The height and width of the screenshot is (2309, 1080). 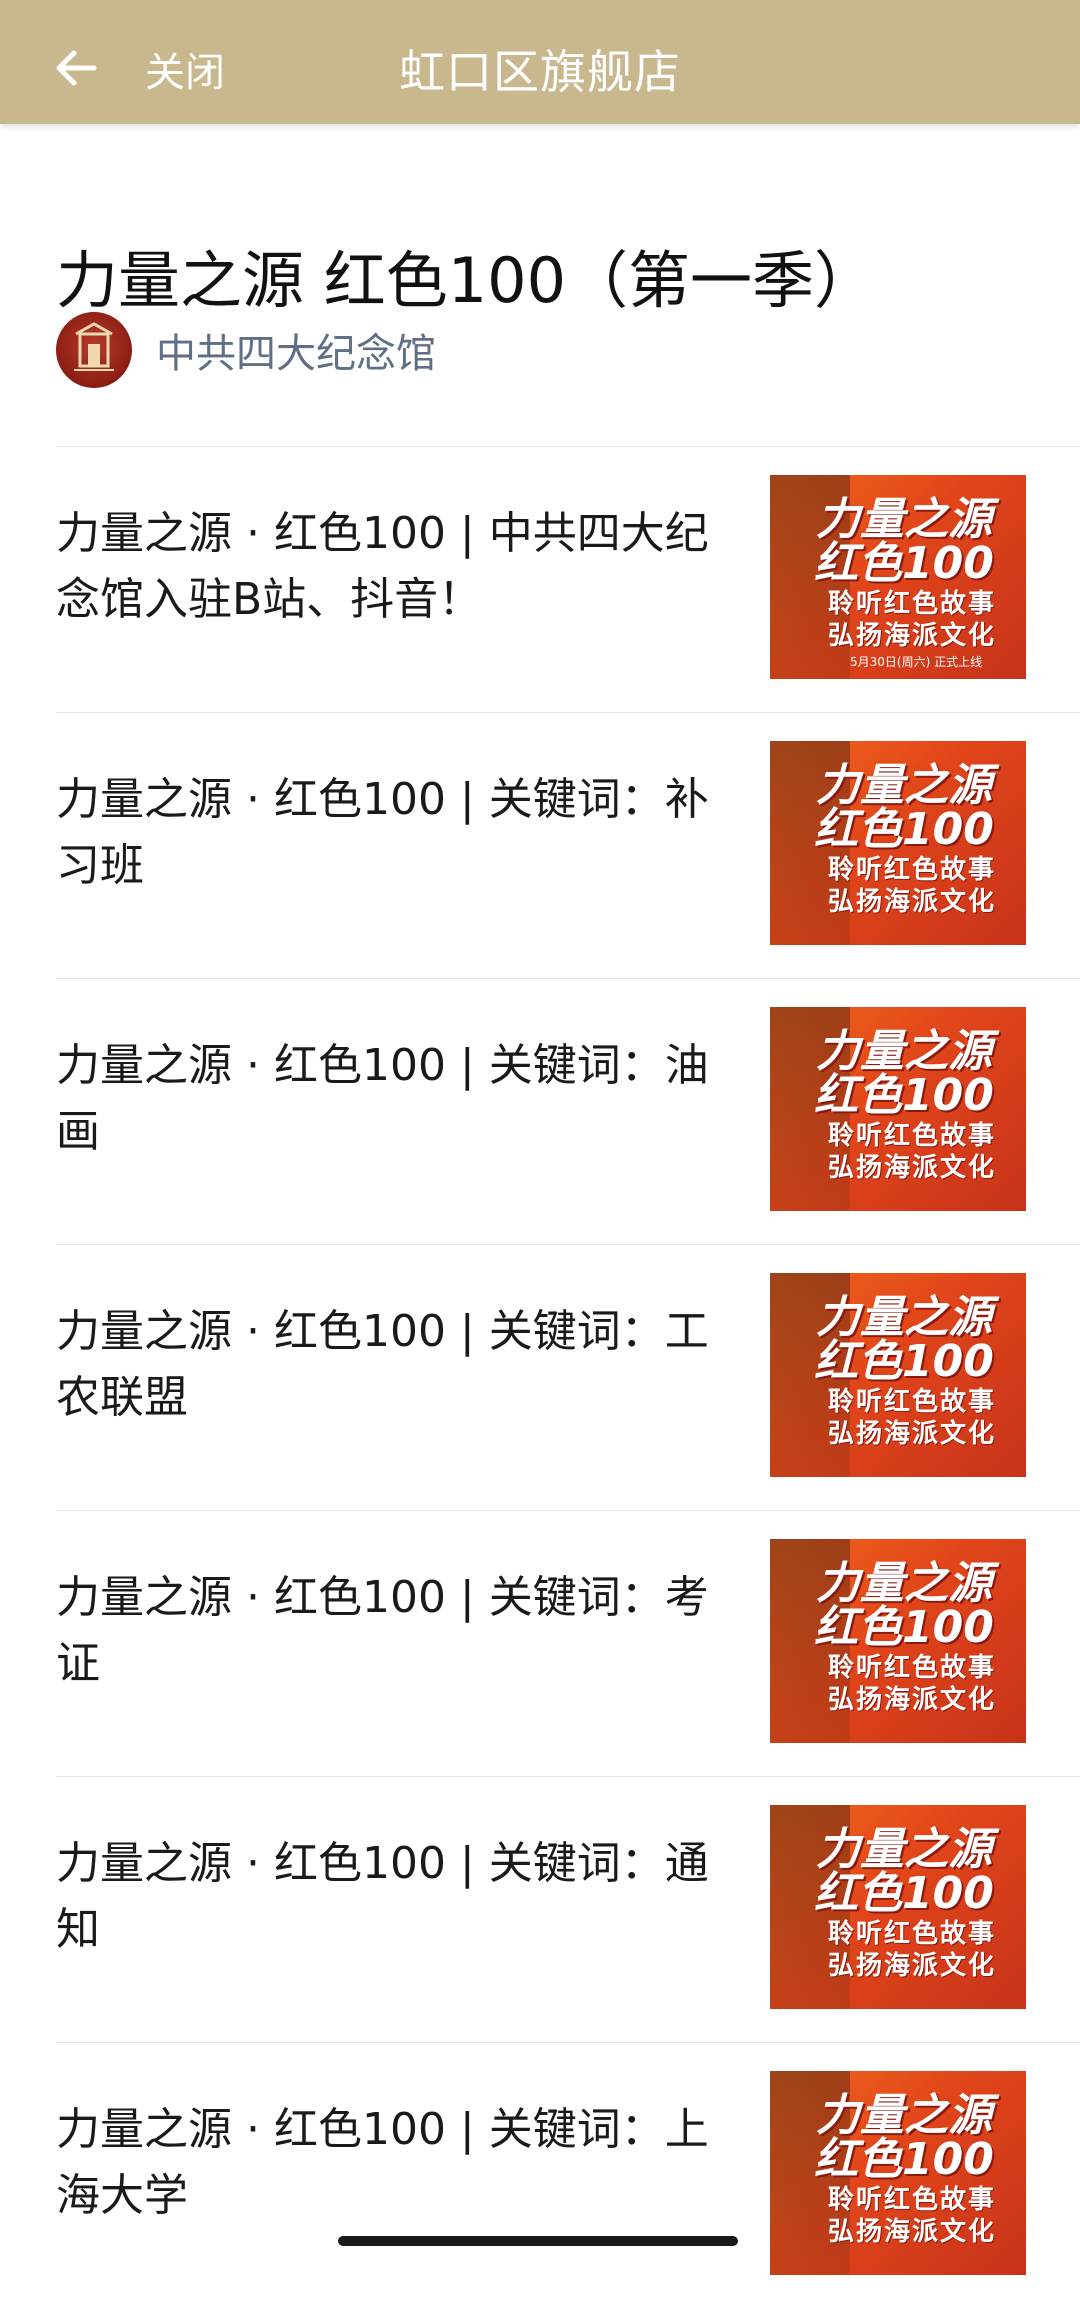 I want to click on author-avatar, so click(x=94, y=350).